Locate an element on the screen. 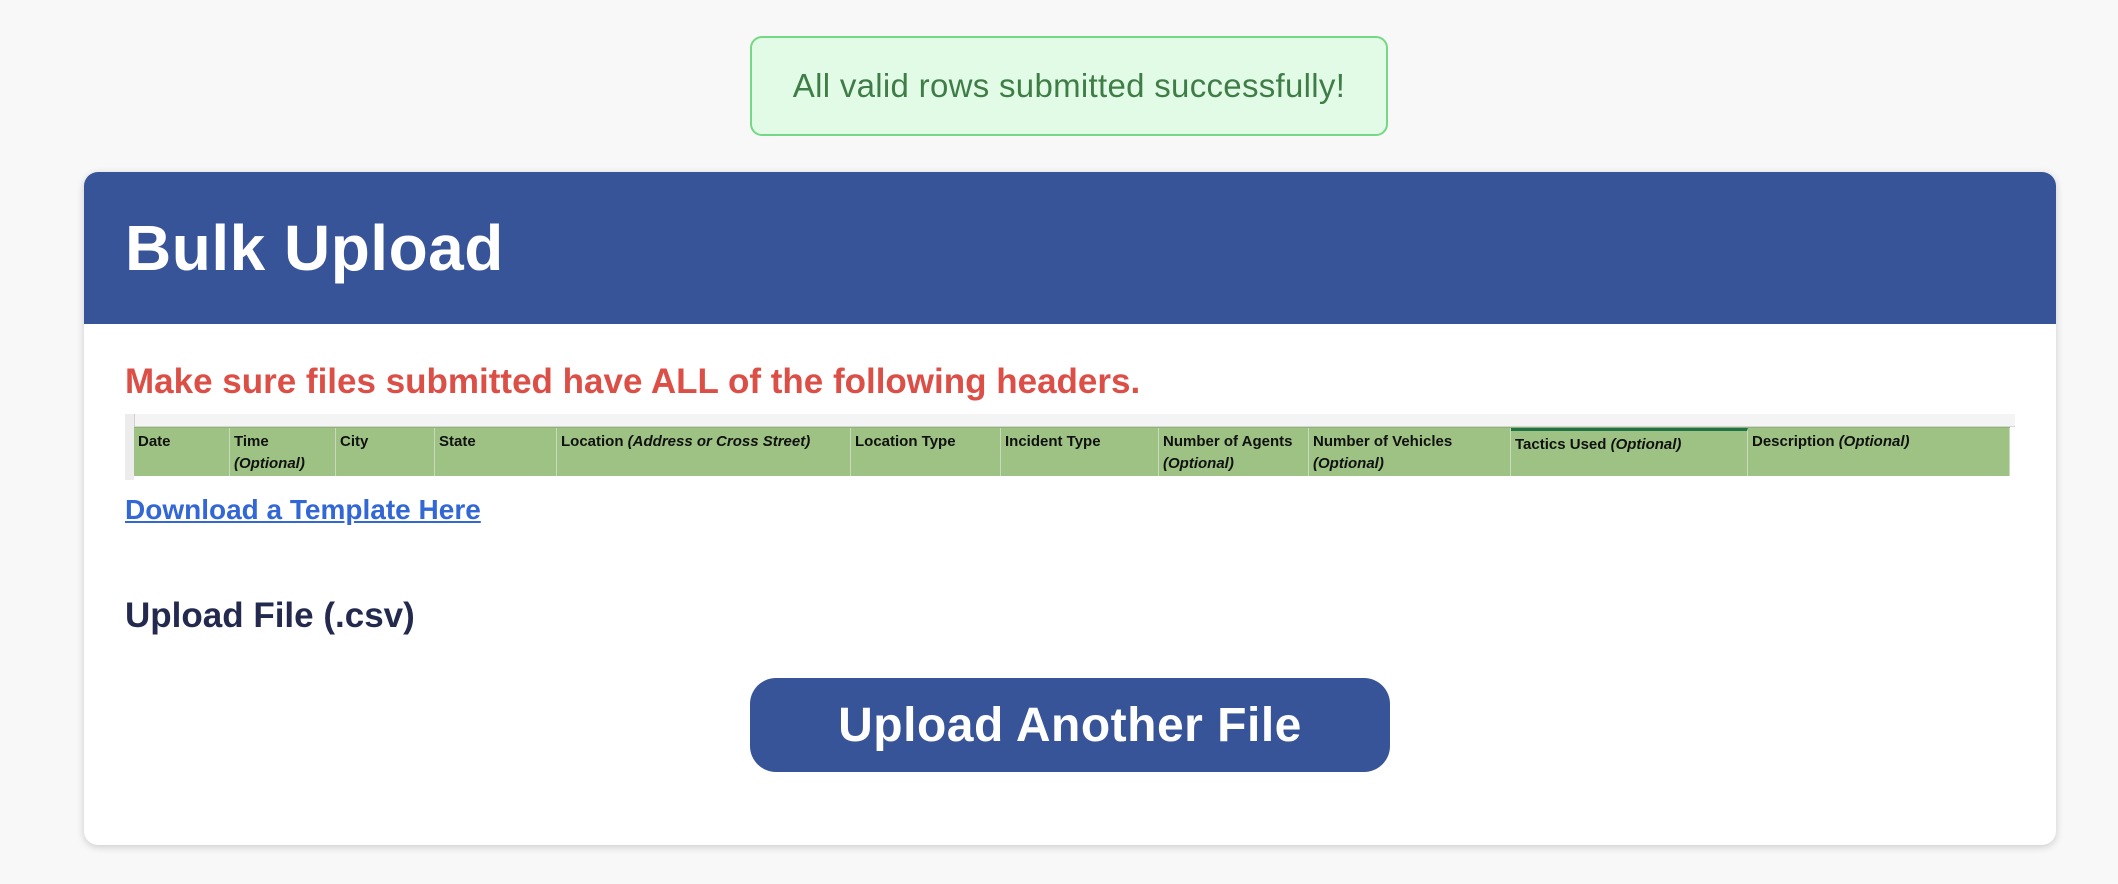  sheet-header-cell: State is located at coordinates (496, 452).